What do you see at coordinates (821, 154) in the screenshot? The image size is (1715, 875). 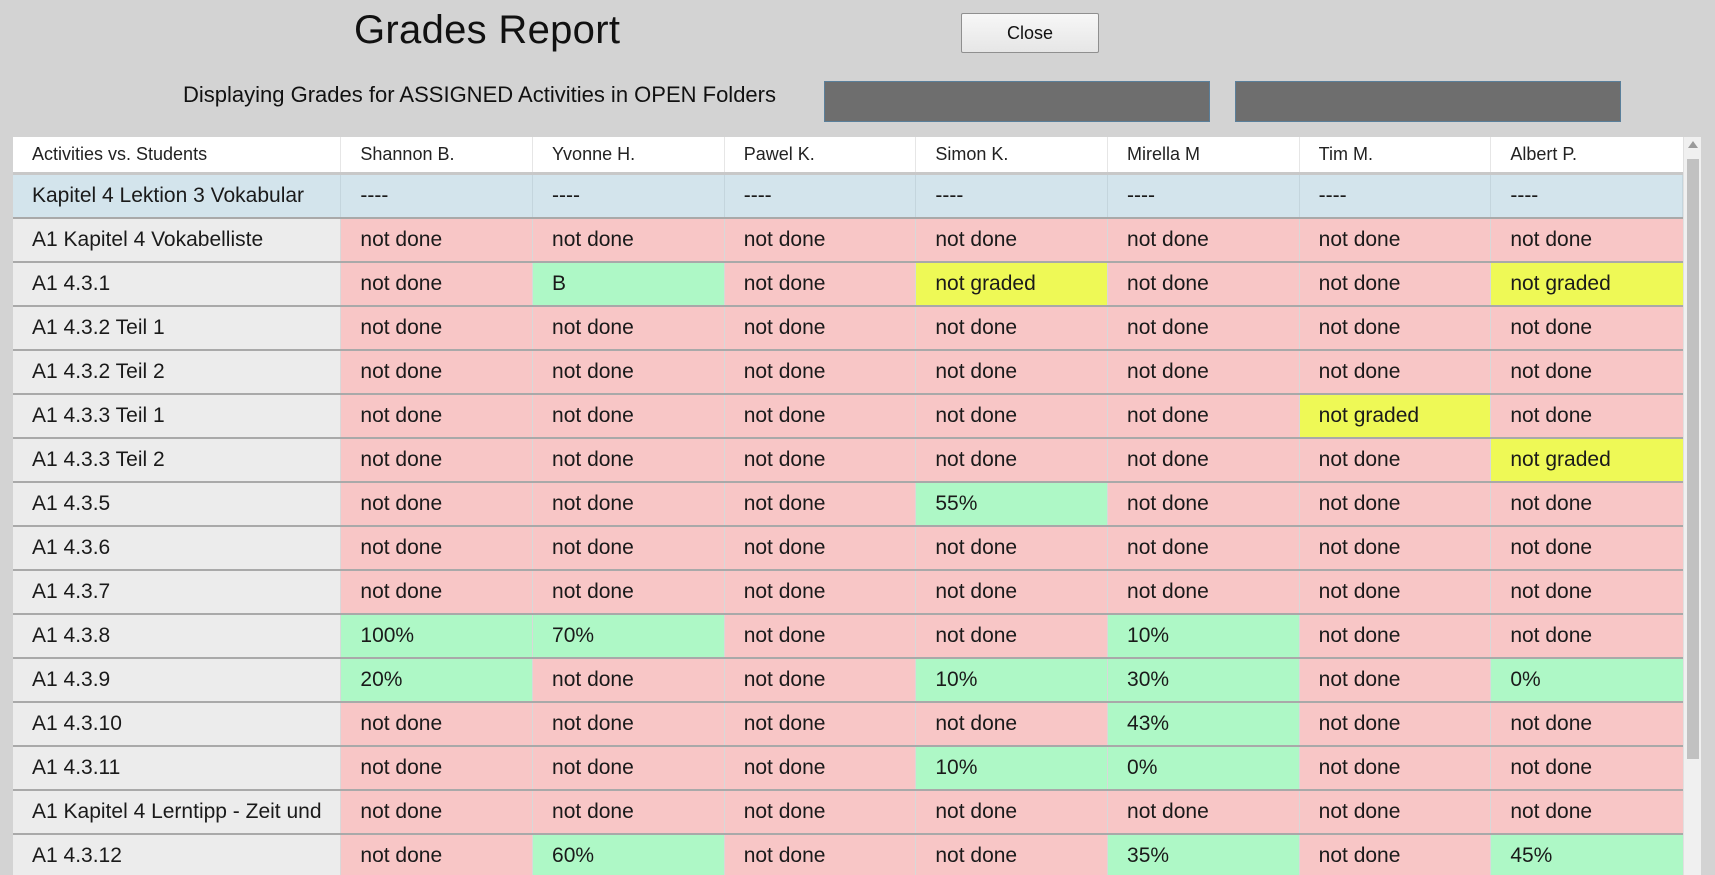 I see `student-header: Pawel K.` at bounding box center [821, 154].